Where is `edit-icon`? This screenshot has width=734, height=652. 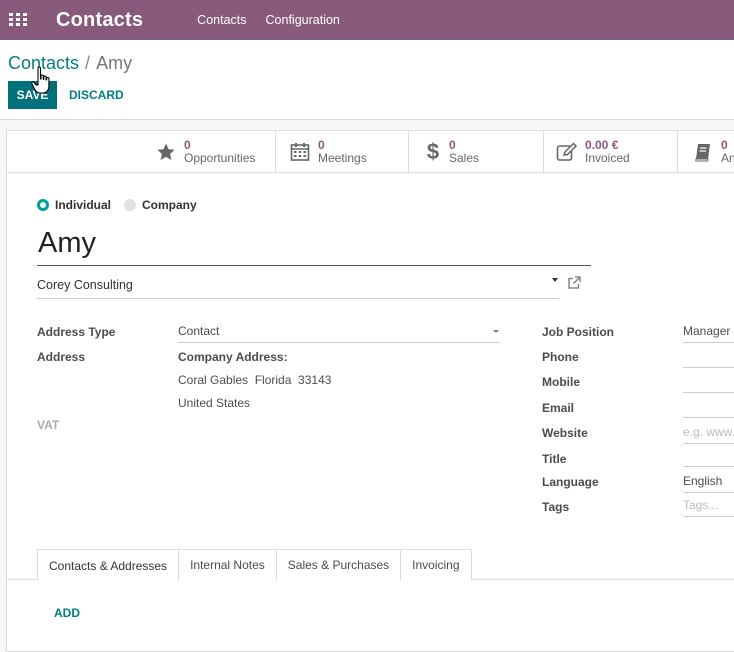 edit-icon is located at coordinates (567, 152).